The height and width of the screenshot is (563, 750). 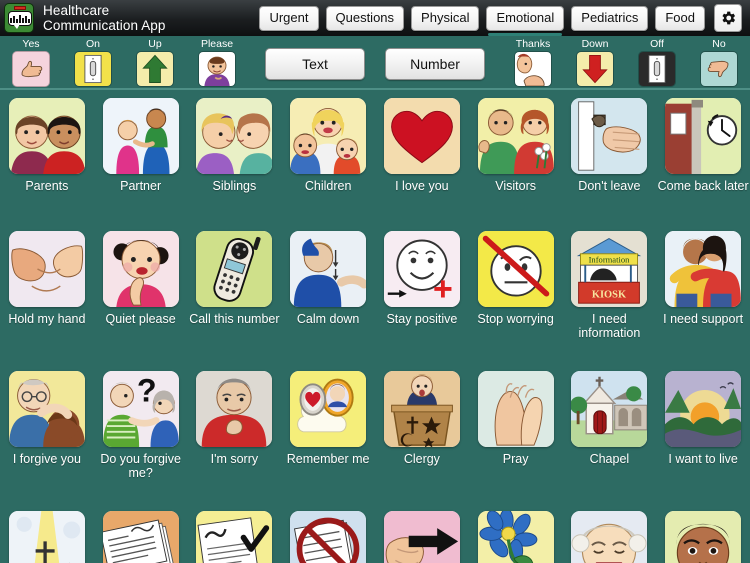 I want to click on cell-label: Children, so click(x=328, y=186).